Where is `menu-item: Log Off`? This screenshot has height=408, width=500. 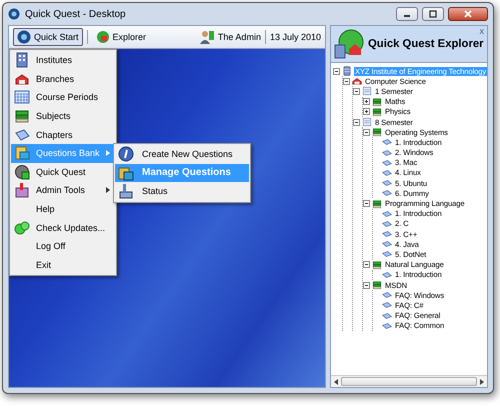 menu-item: Log Off is located at coordinates (63, 246).